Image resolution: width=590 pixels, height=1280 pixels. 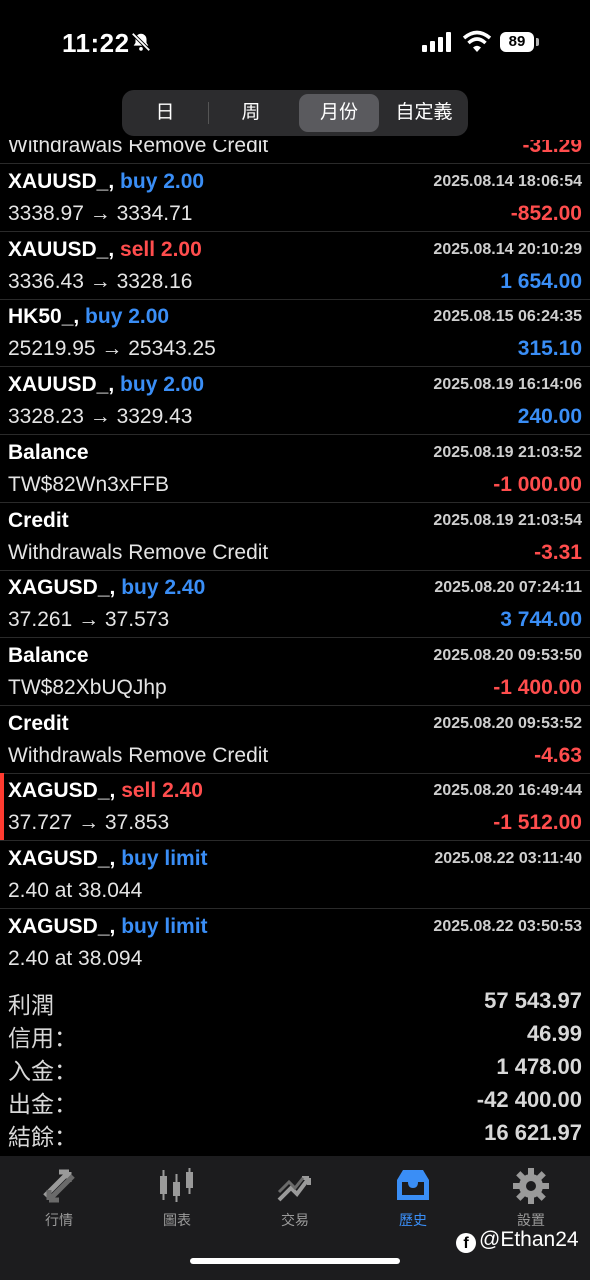 I want to click on status-bar: 11:22 89, so click(x=295, y=44).